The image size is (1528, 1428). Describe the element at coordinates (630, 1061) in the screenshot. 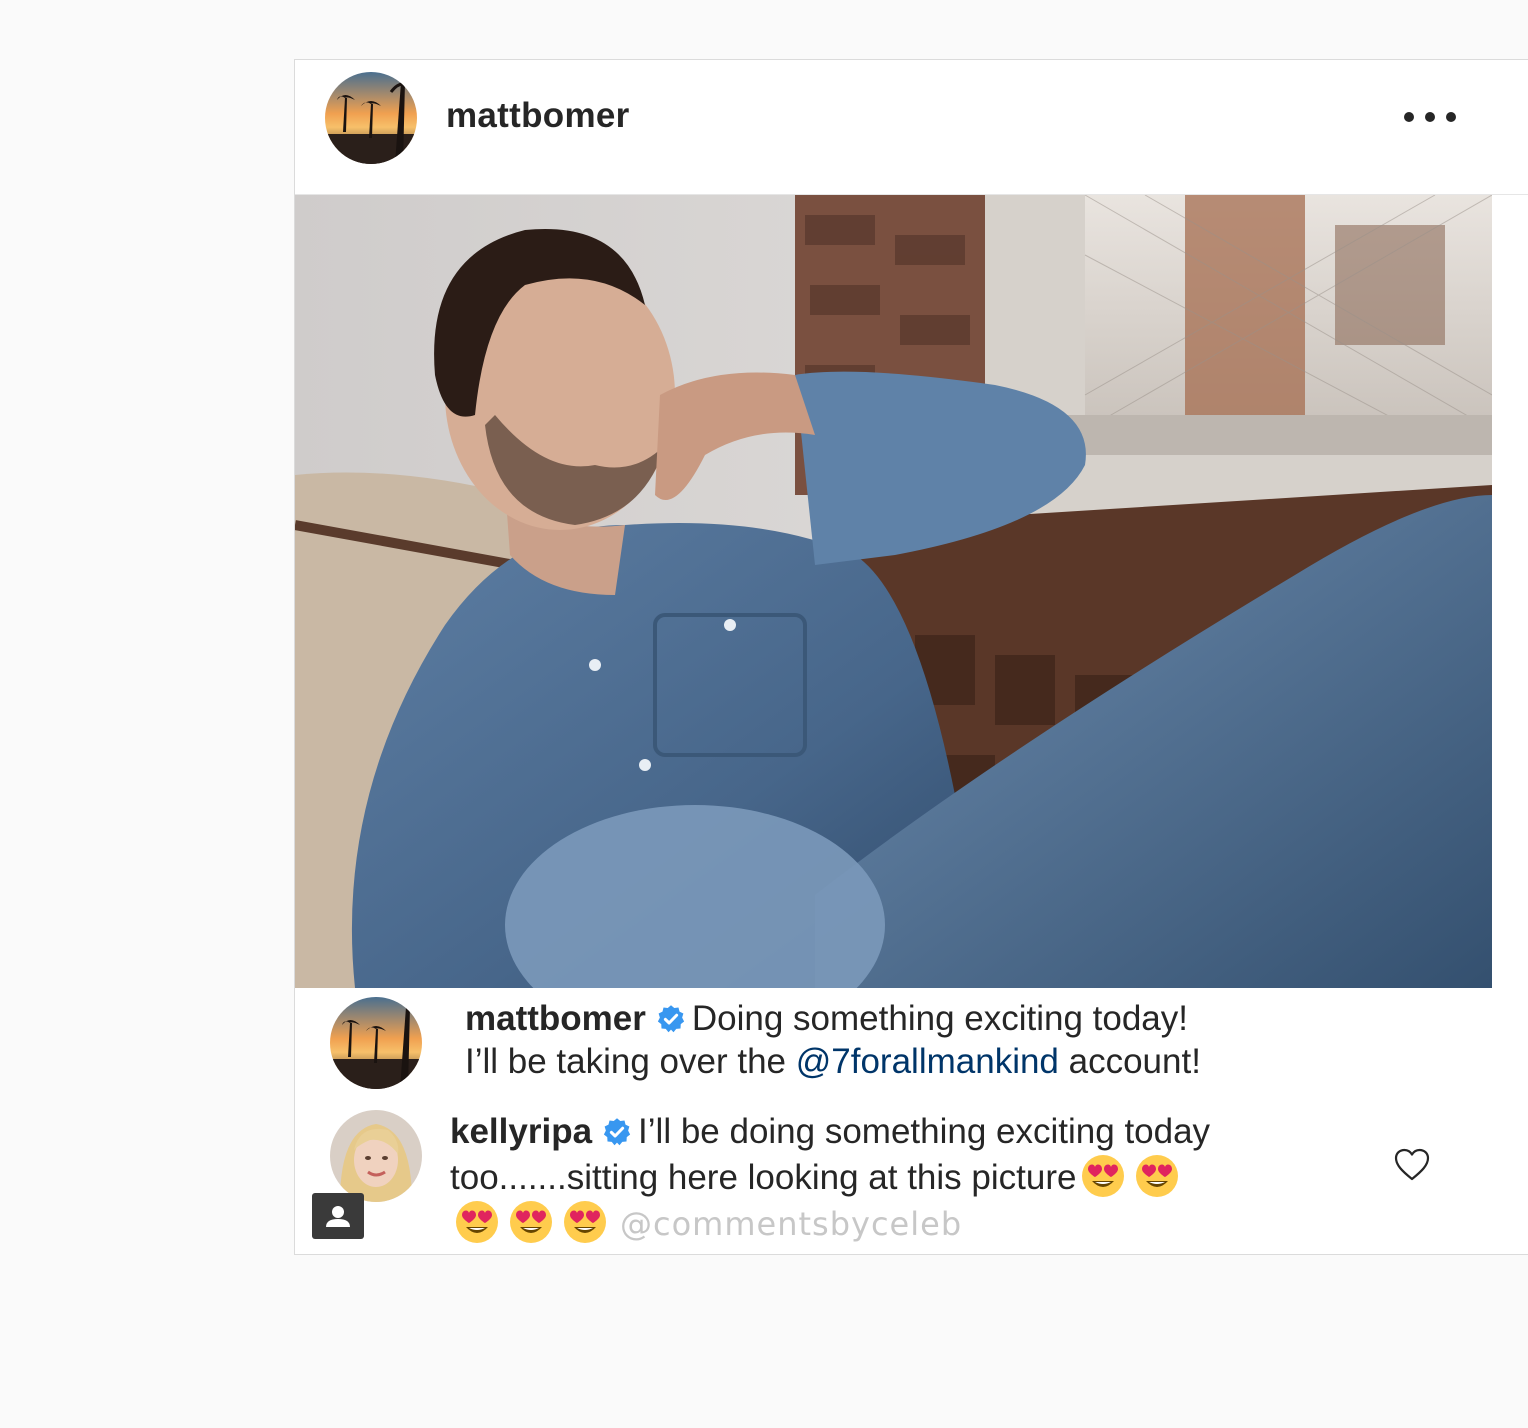

I see `caption-line-2-prefix: I’ll be taking over the` at that location.